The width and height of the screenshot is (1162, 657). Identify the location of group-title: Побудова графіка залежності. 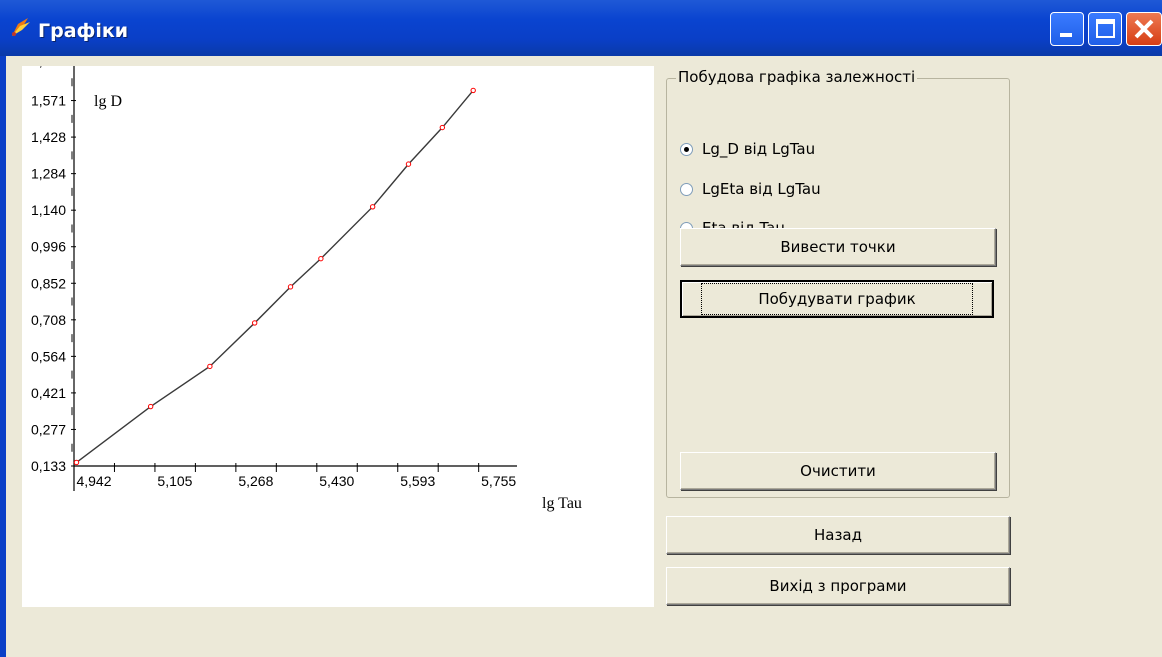
(797, 77).